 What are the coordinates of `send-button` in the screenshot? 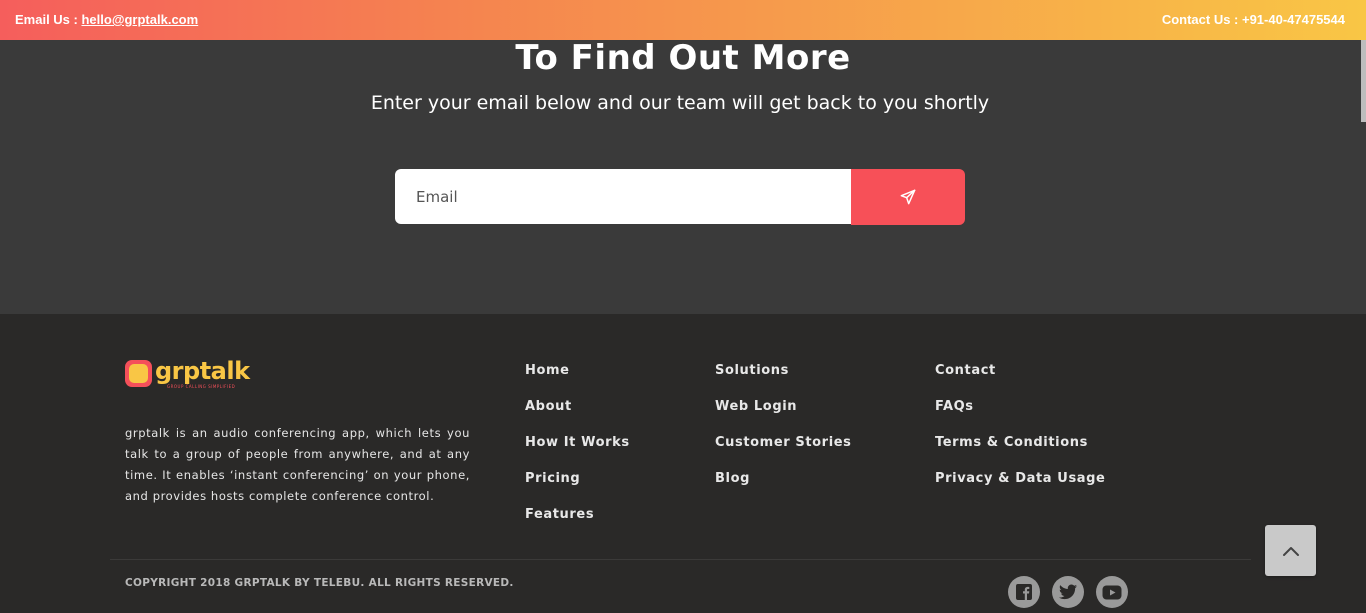 It's located at (908, 197).